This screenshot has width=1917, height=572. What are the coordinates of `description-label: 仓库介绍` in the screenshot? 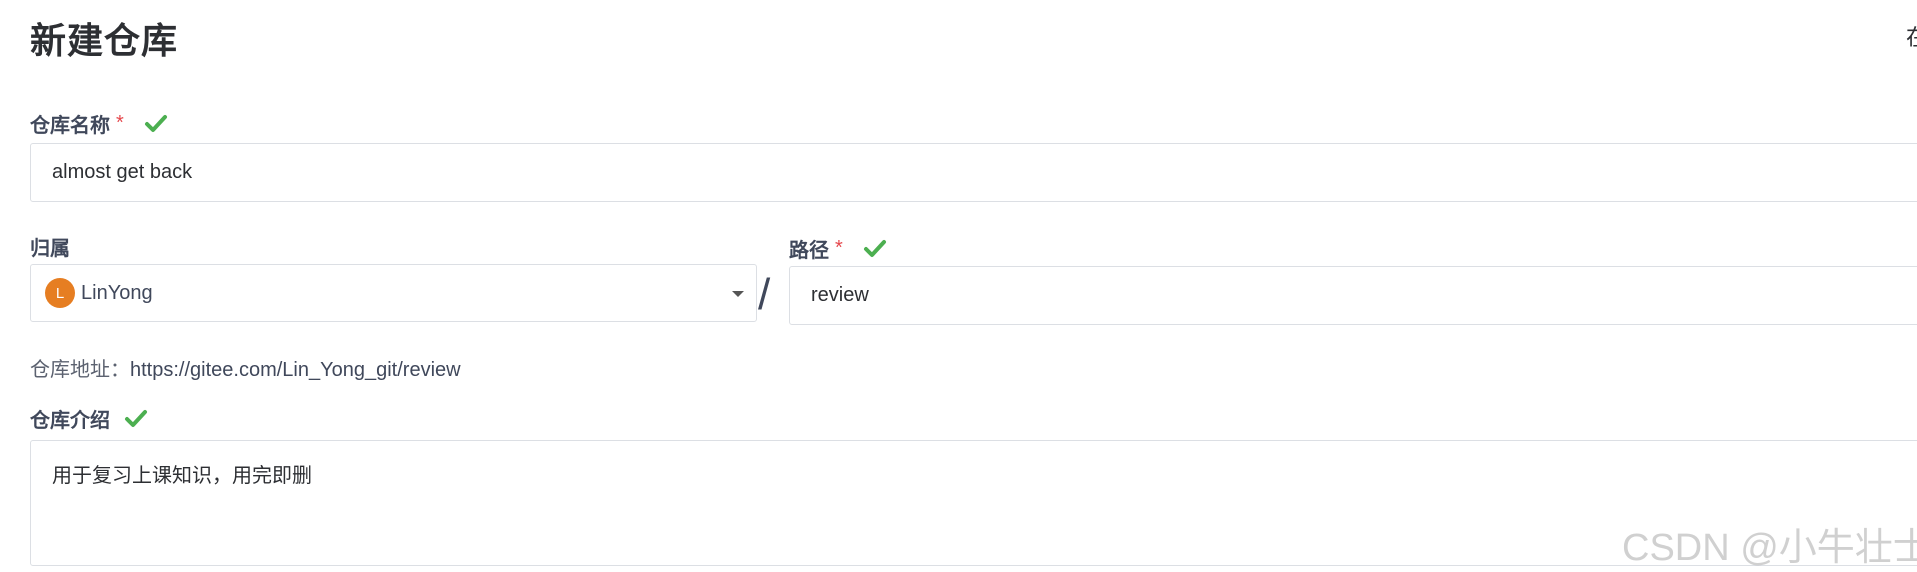 It's located at (89, 418).